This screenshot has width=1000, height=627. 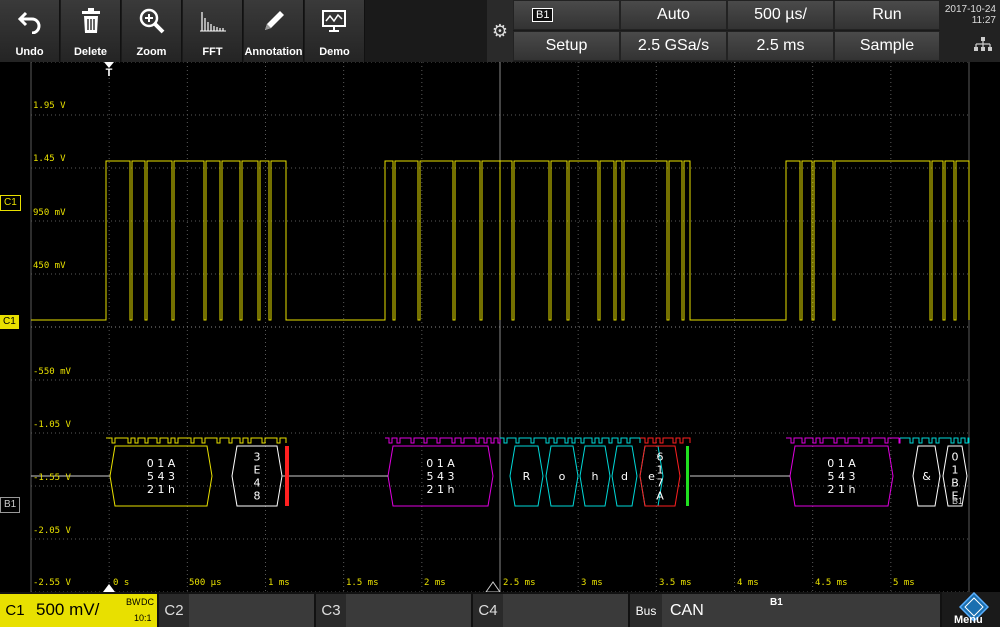 I want to click on fft-button: FFT, so click(x=213, y=31).